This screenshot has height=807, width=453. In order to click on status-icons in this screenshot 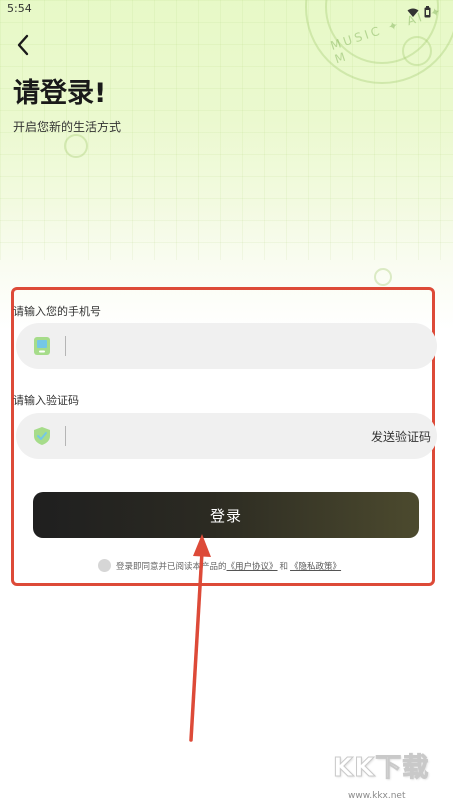, I will do `click(419, 12)`.